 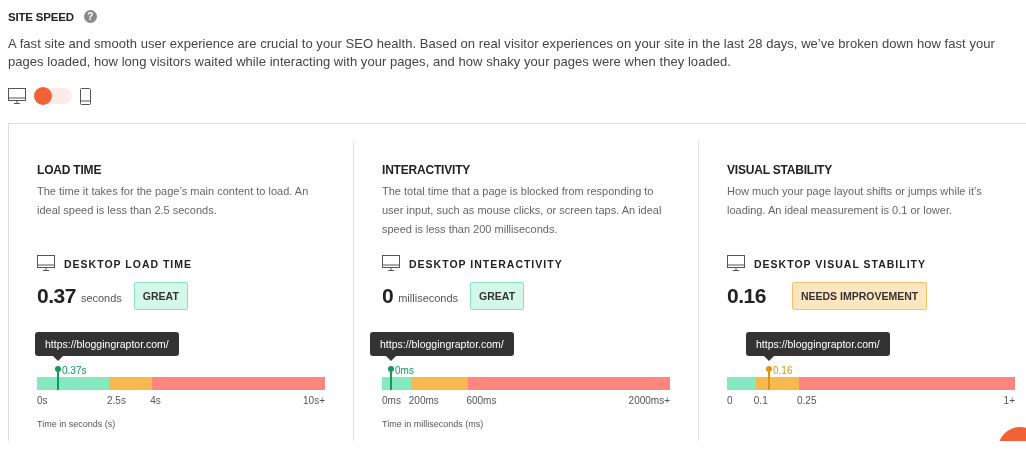 What do you see at coordinates (70, 170) in the screenshot?
I see `metric-title: LOAD TIME` at bounding box center [70, 170].